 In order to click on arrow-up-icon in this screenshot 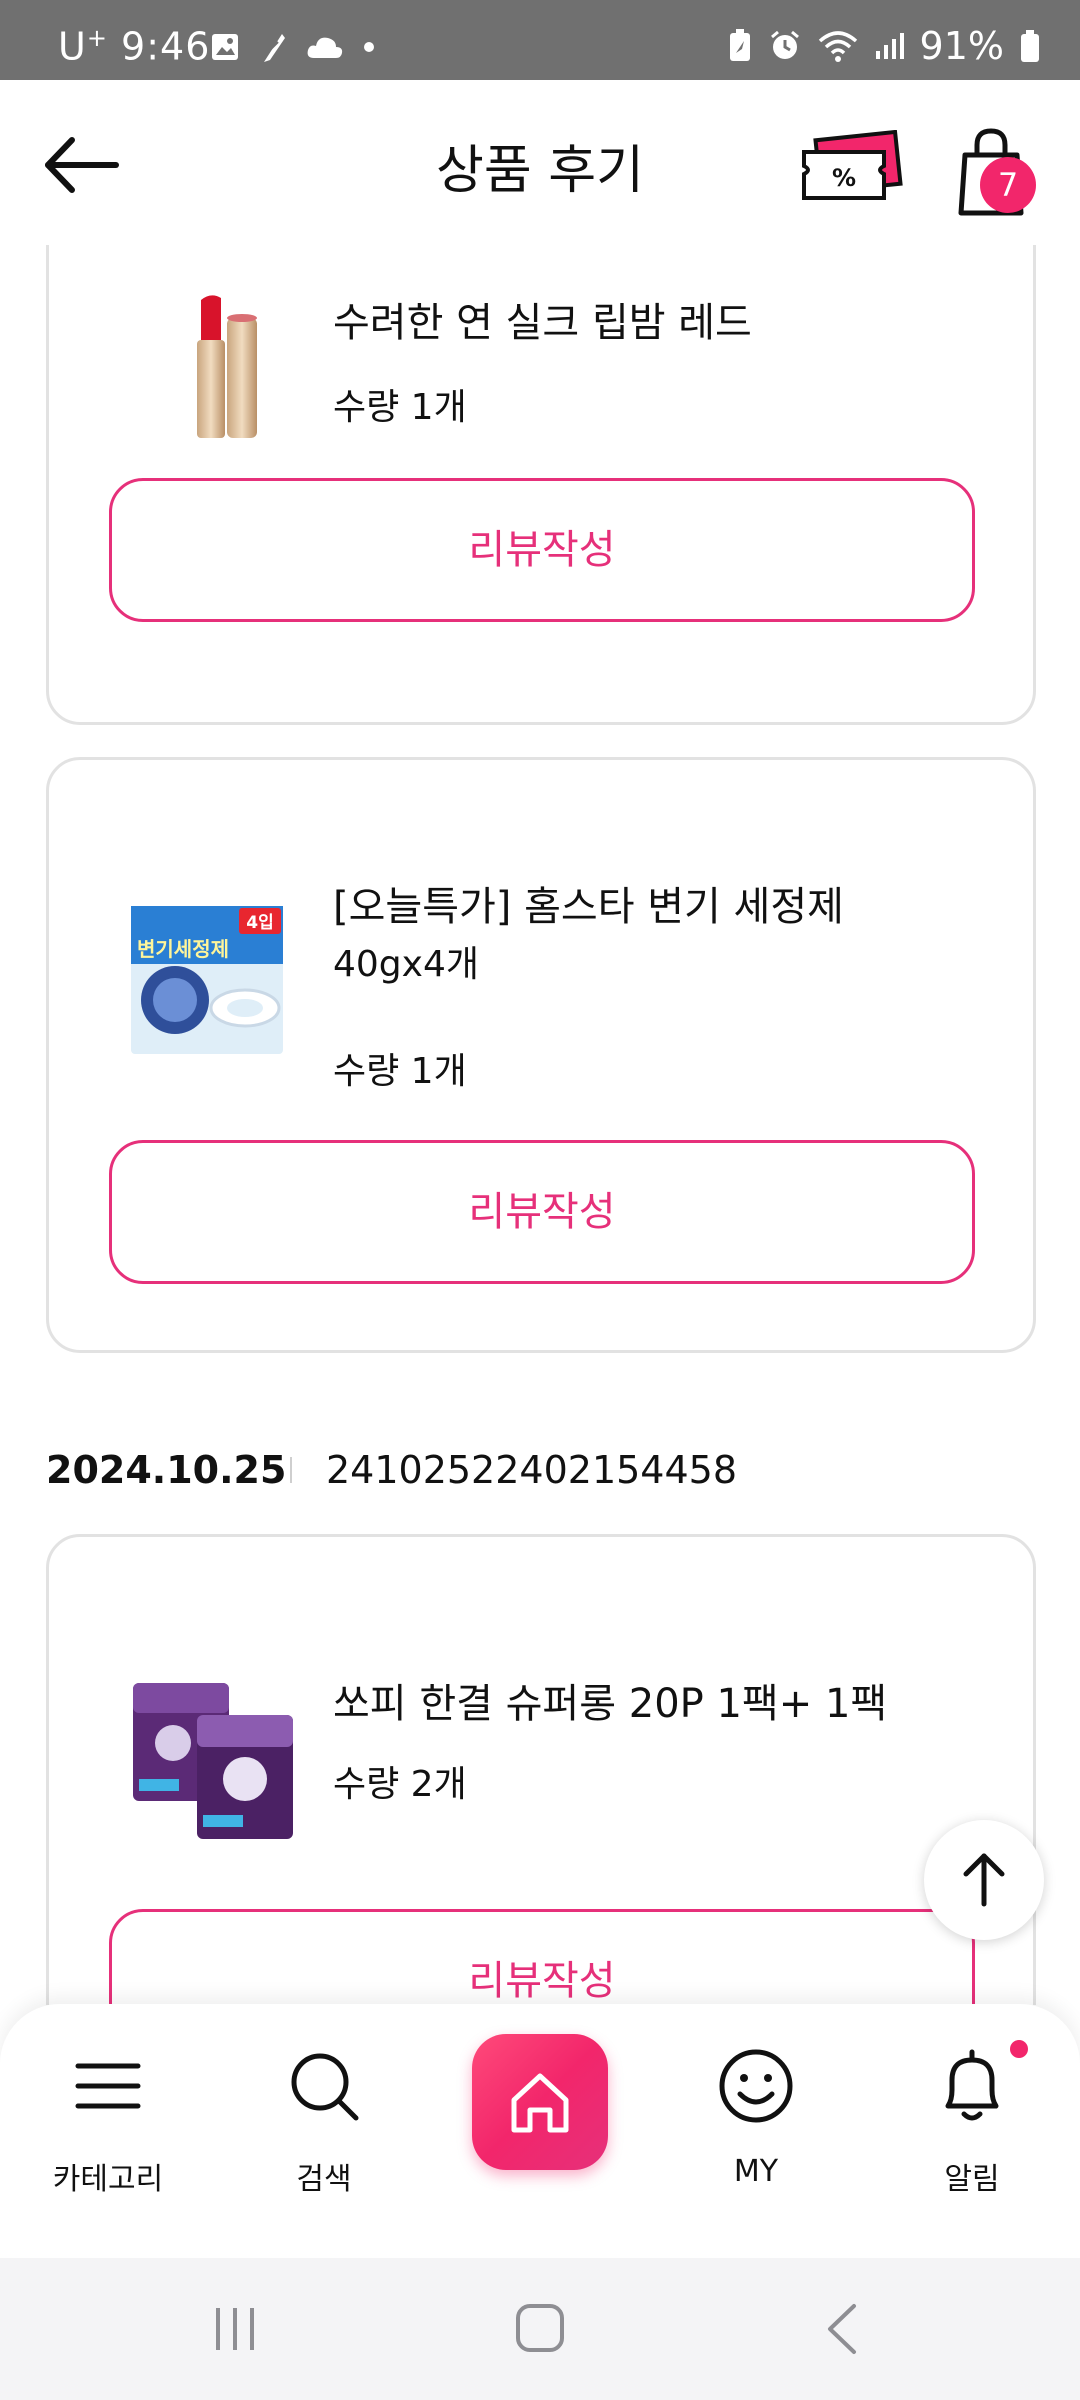, I will do `click(984, 1880)`.